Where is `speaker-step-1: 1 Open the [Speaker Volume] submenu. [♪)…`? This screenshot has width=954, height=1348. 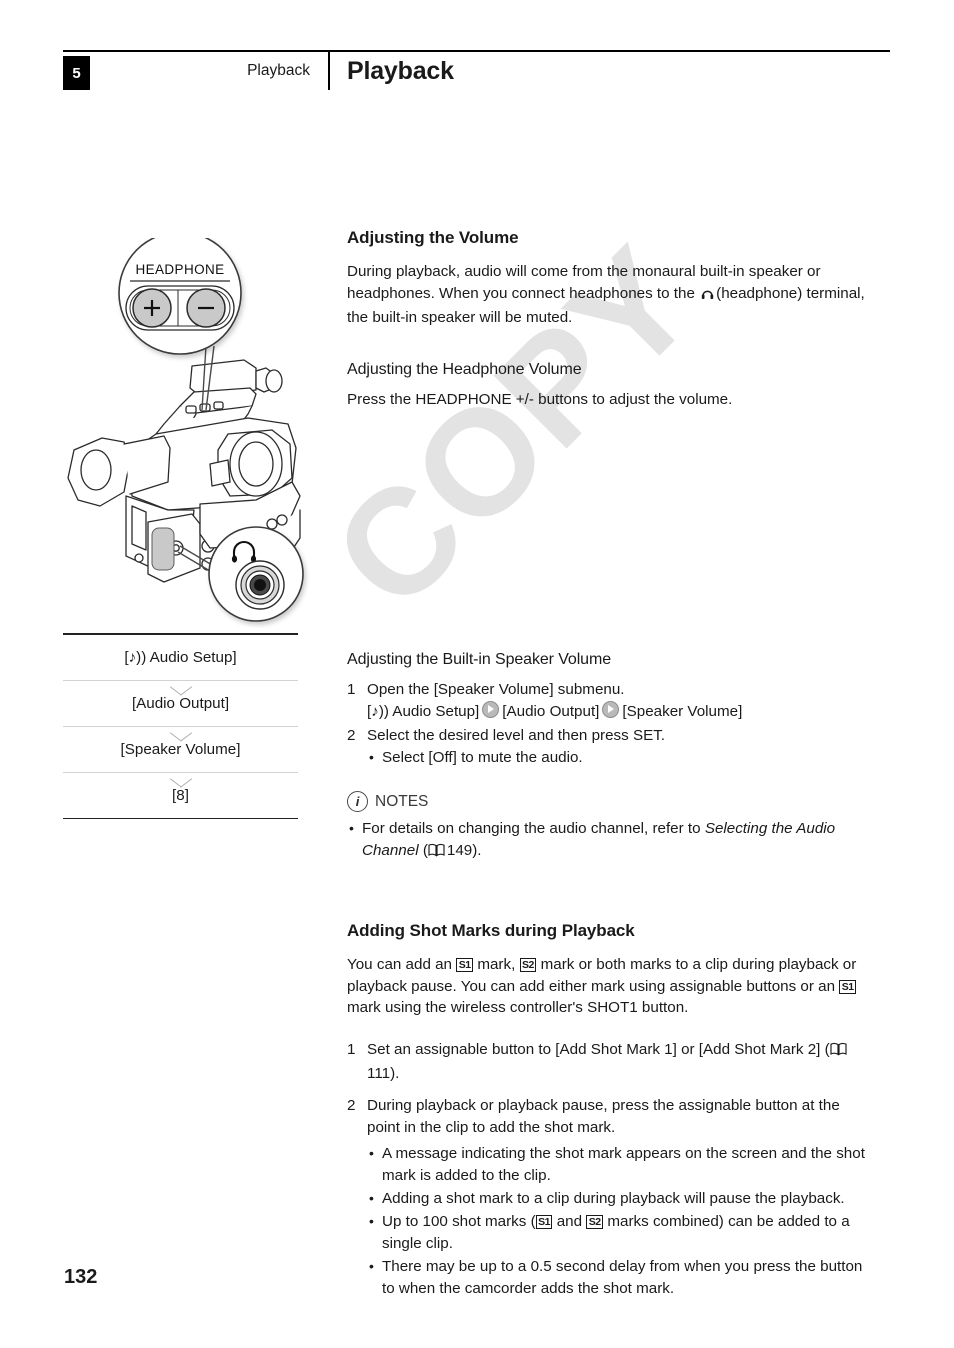
speaker-step-1: 1 Open the [Speaker Volume] submenu. [♪)… is located at coordinates (611, 701).